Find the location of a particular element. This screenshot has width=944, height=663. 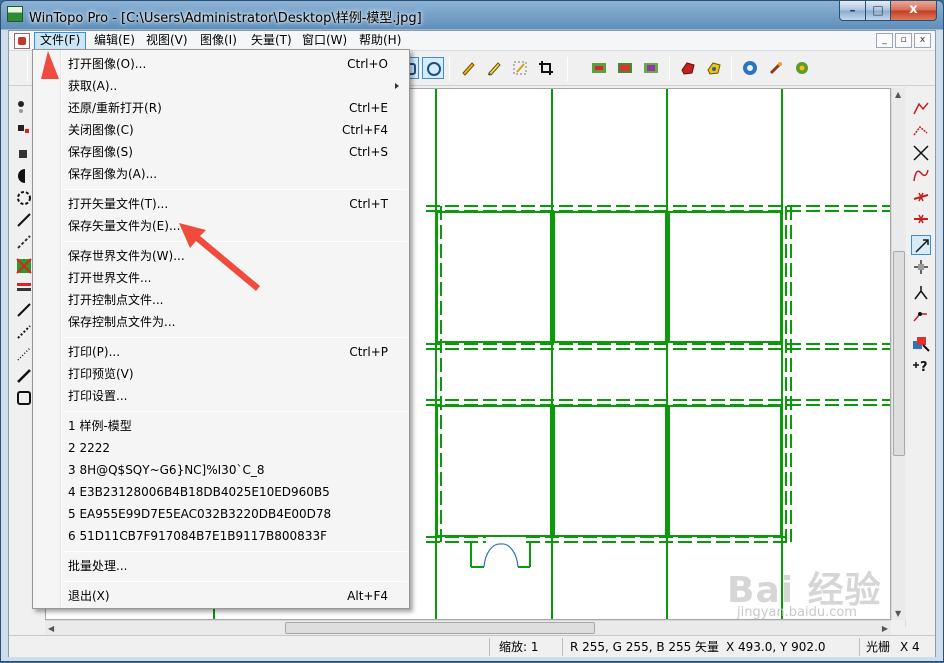

scroll-up-arrow-icon: ▲ is located at coordinates (898, 94).